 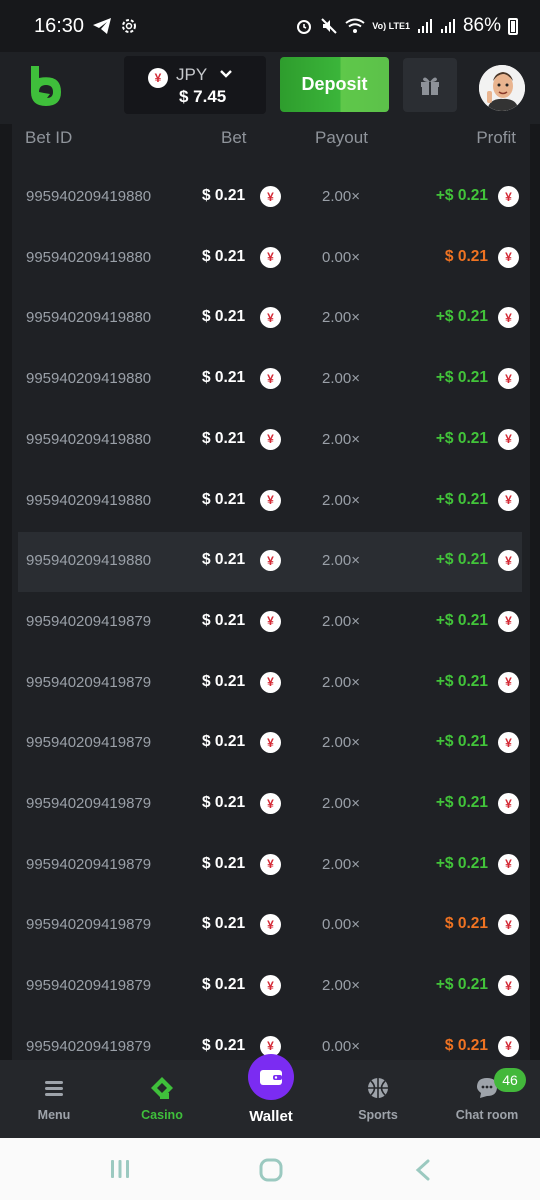 What do you see at coordinates (378, 1099) in the screenshot?
I see `nav-sports: Sports` at bounding box center [378, 1099].